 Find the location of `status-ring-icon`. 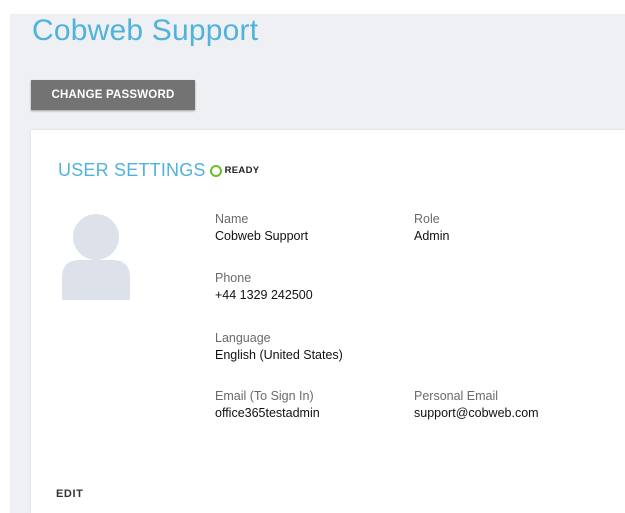

status-ring-icon is located at coordinates (215, 170).